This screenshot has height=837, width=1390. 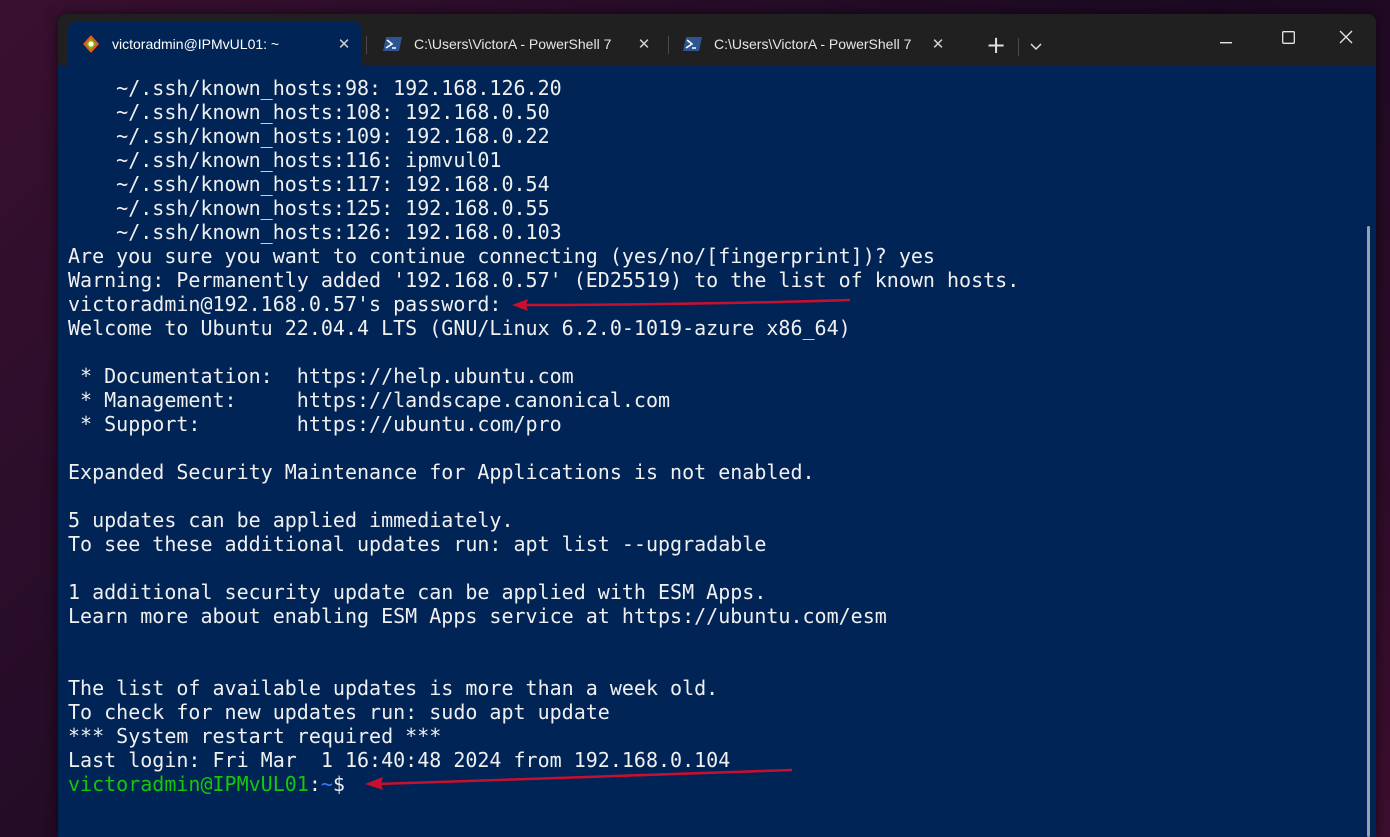 I want to click on maximize-icon, so click(x=1288, y=38).